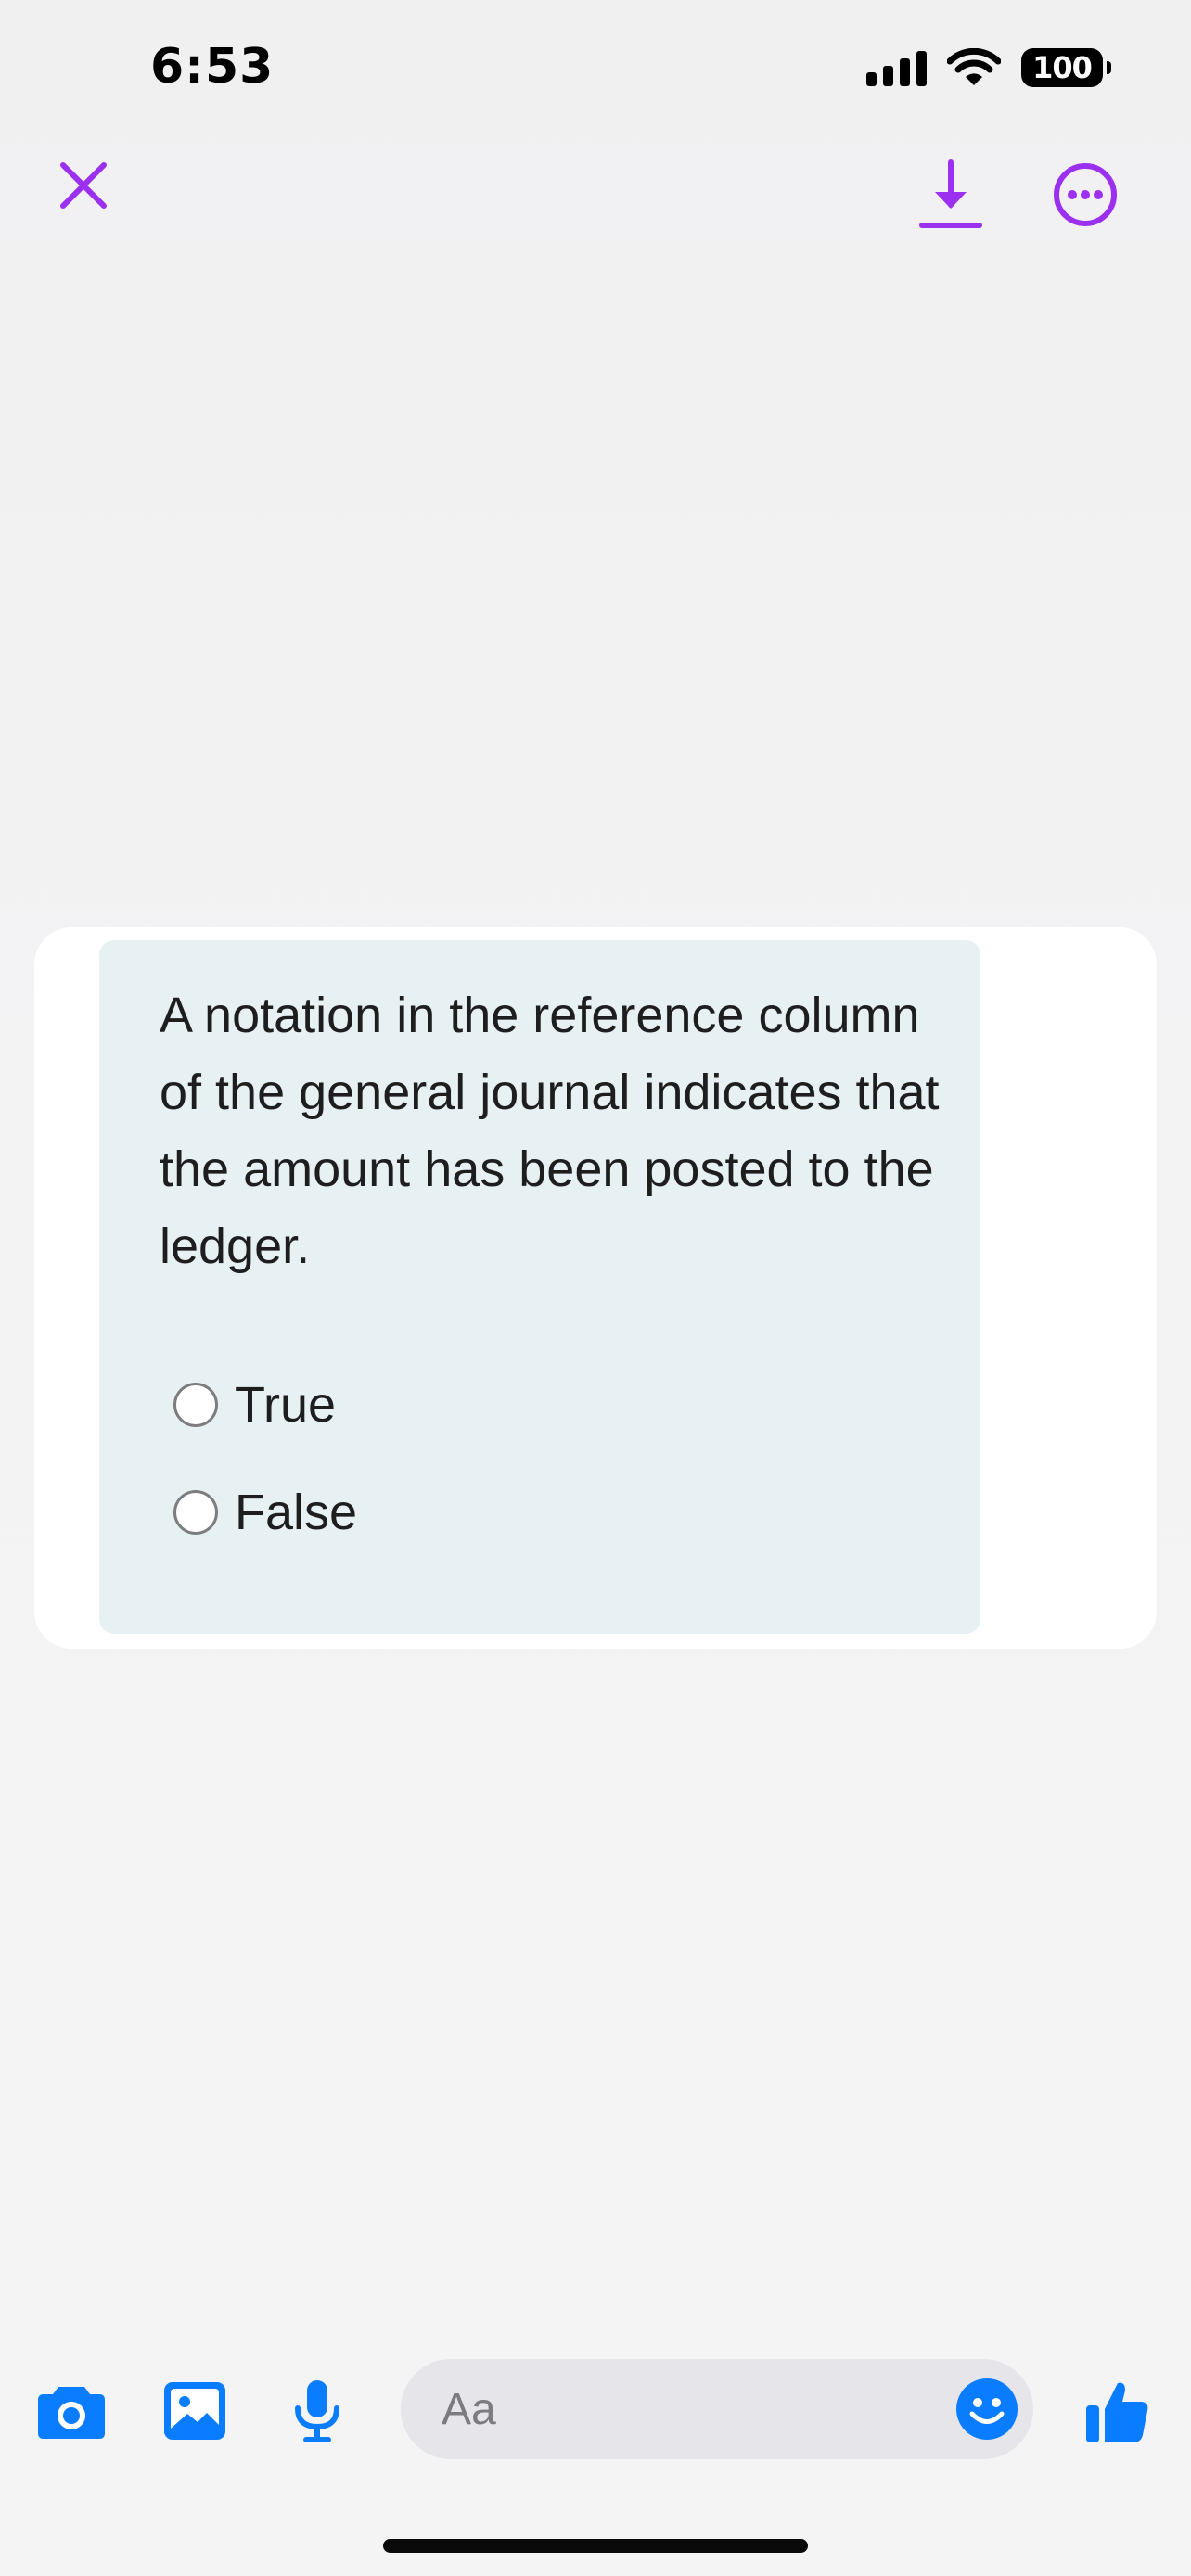 The height and width of the screenshot is (2576, 1191). Describe the element at coordinates (286, 1405) in the screenshot. I see `option-label-true: True` at that location.